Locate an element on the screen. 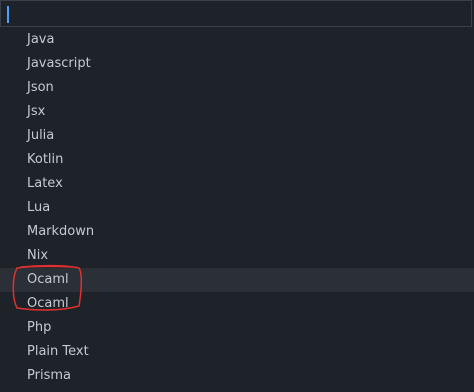 The width and height of the screenshot is (474, 392). language-item-lua: Lua is located at coordinates (237, 208).